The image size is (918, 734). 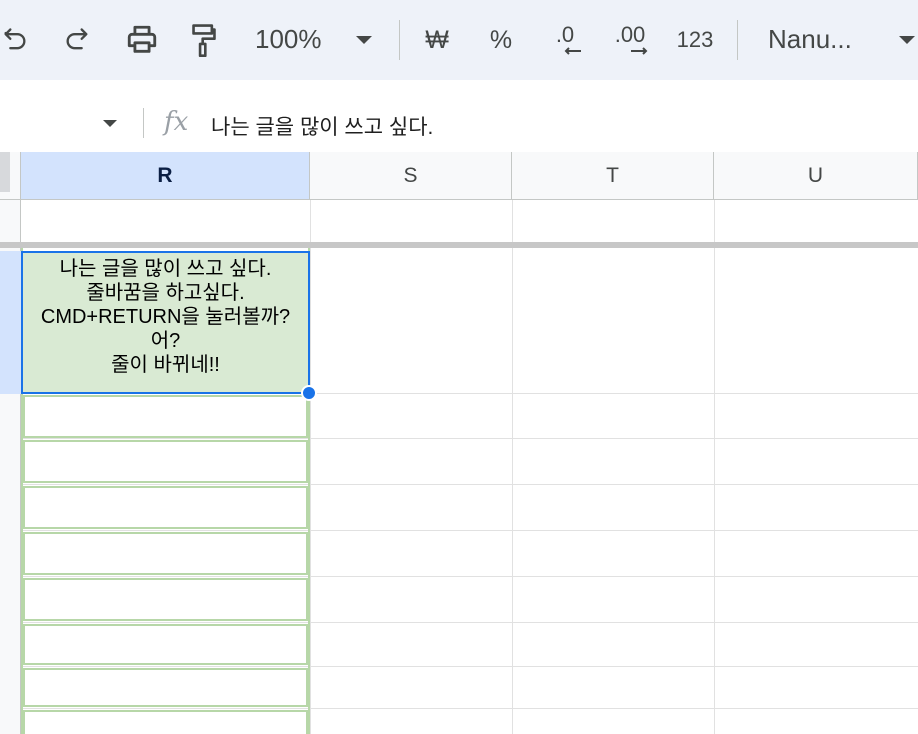 What do you see at coordinates (288, 39) in the screenshot?
I see `zoom-select: 100%` at bounding box center [288, 39].